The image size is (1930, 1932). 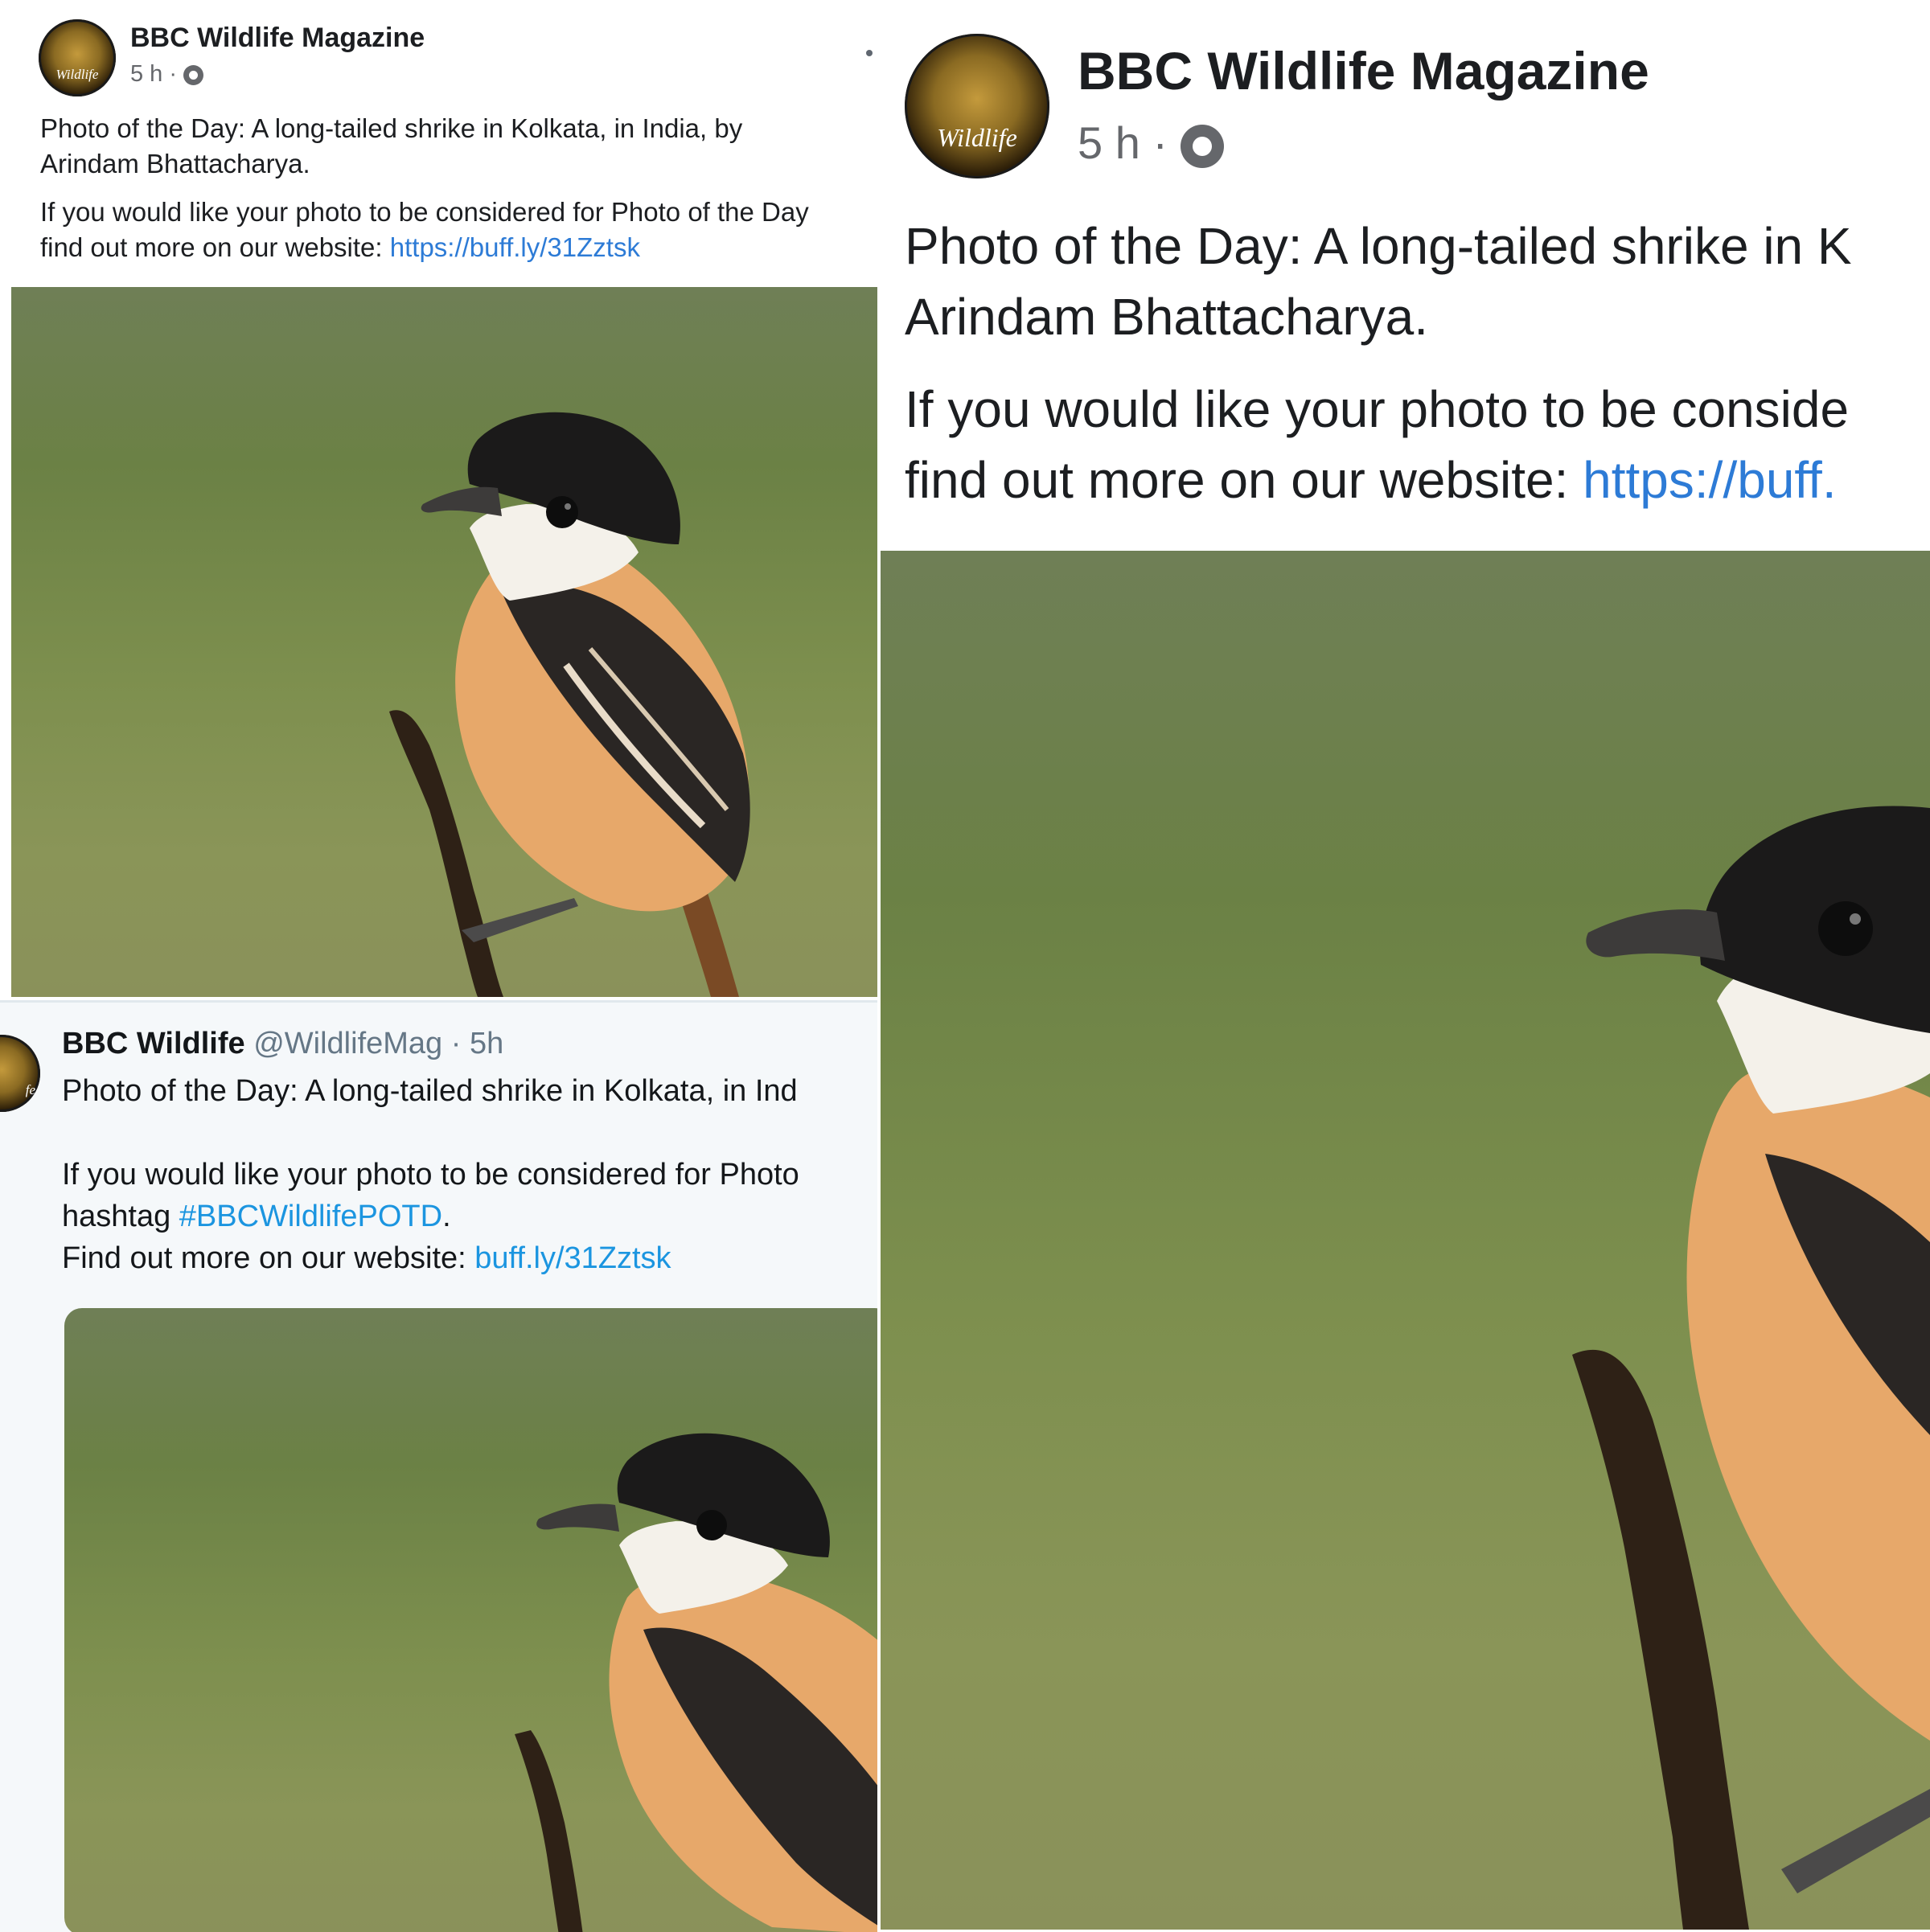 What do you see at coordinates (1244, 480) in the screenshot?
I see `cta-prefix-zoomed: find out more on our website:` at bounding box center [1244, 480].